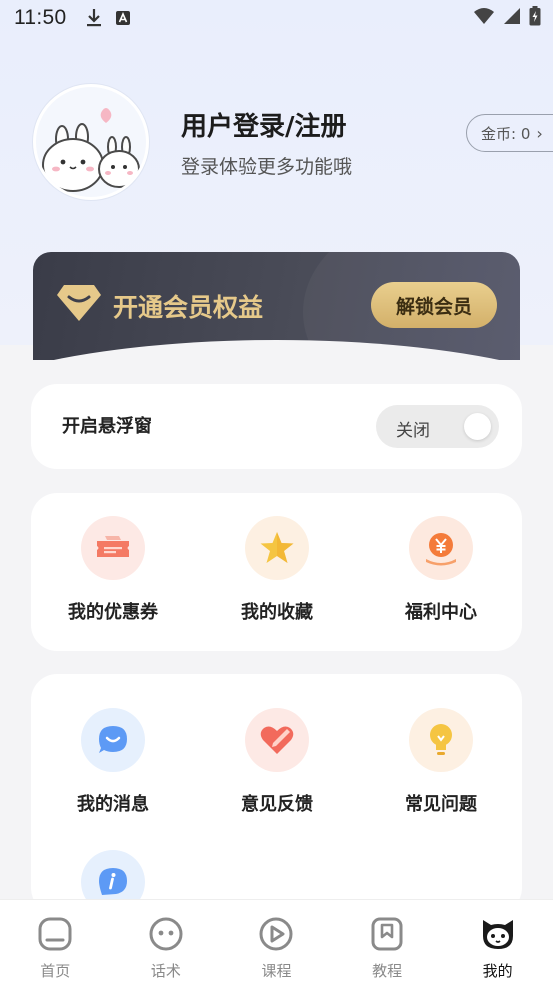 The height and width of the screenshot is (984, 553). What do you see at coordinates (79, 303) in the screenshot?
I see `diamond-icon` at bounding box center [79, 303].